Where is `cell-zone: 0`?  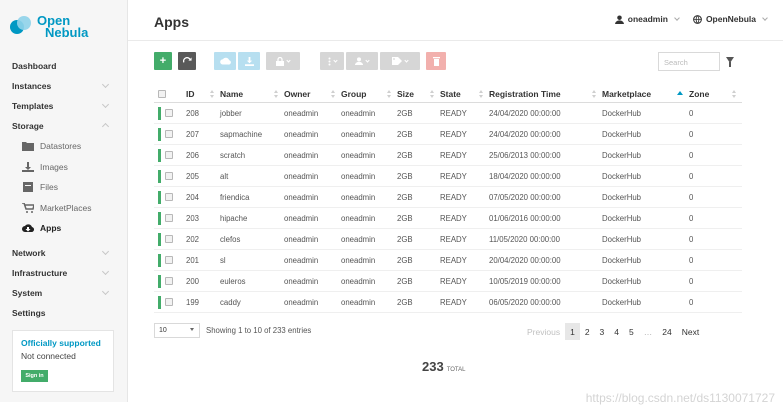 cell-zone: 0 is located at coordinates (691, 113).